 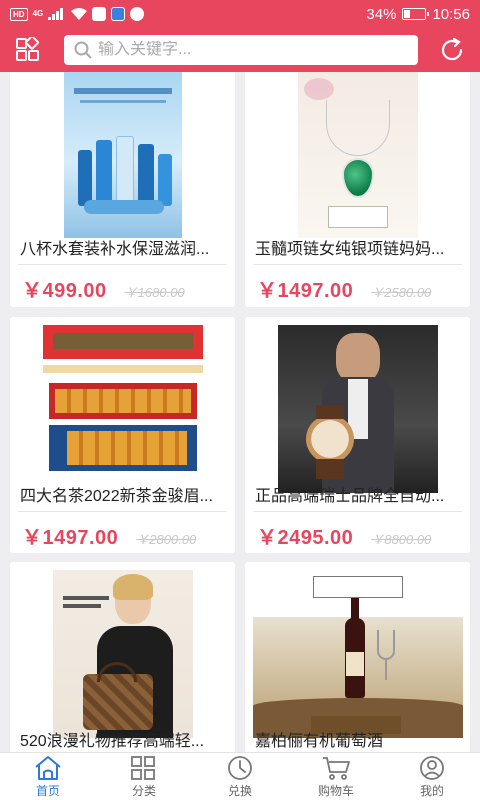 I want to click on qq-notification-icon, so click(x=137, y=14).